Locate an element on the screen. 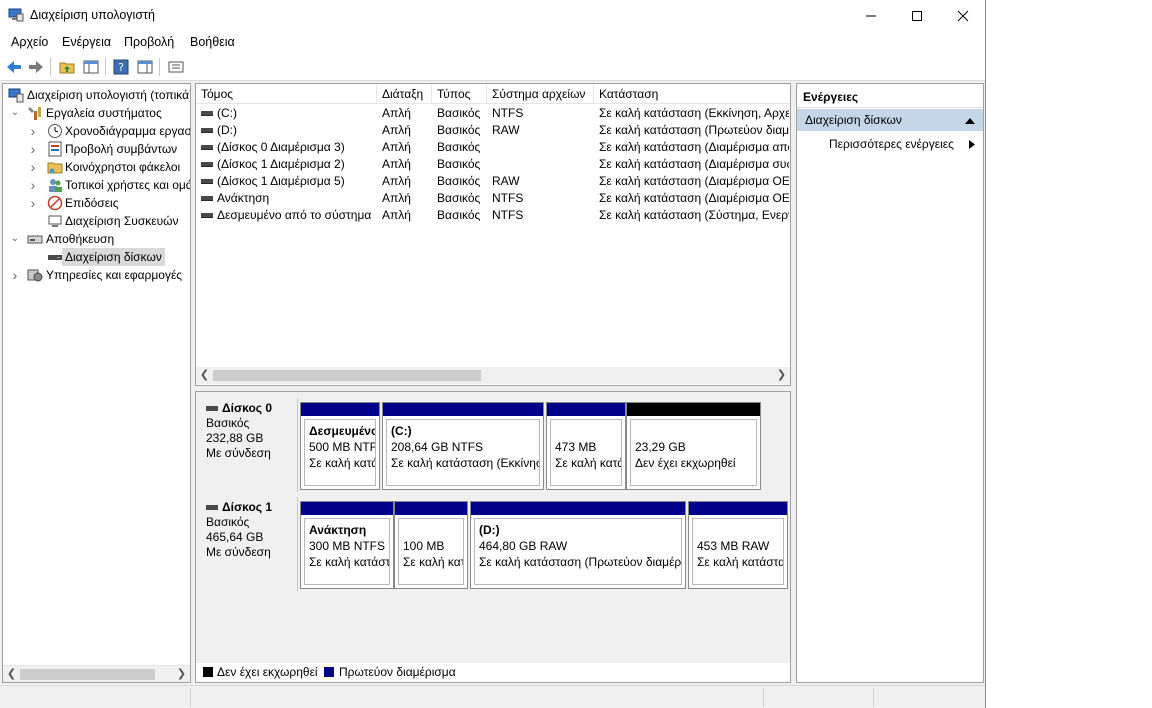 The image size is (1152, 708). tree-item: ⌄ Αποθήκευση is located at coordinates (96, 239).